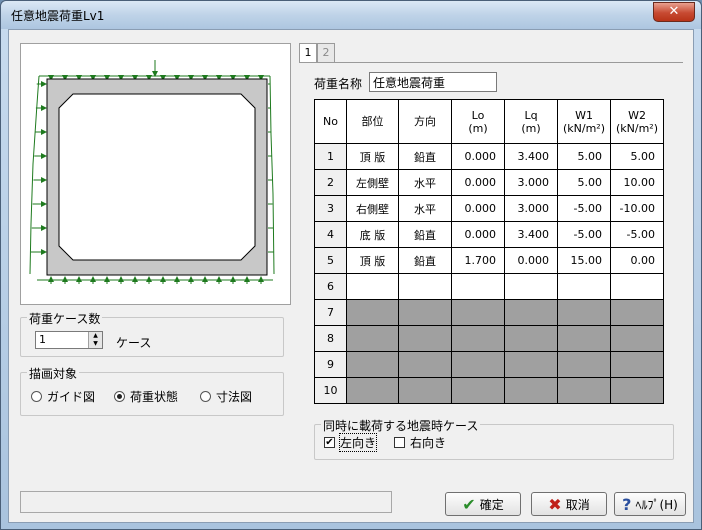  I want to click on table-row: 5 頂 版 鉛直 1.700 0.000 15.00 0.00, so click(489, 260).